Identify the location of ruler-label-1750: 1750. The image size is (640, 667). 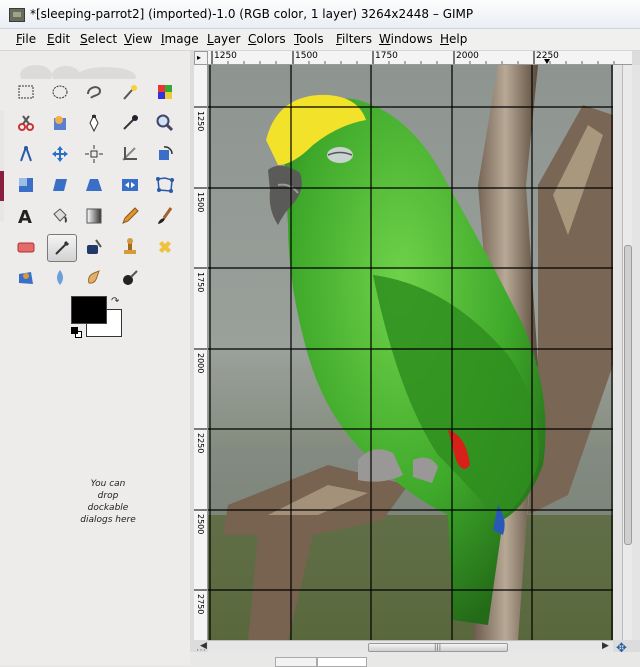
(386, 56).